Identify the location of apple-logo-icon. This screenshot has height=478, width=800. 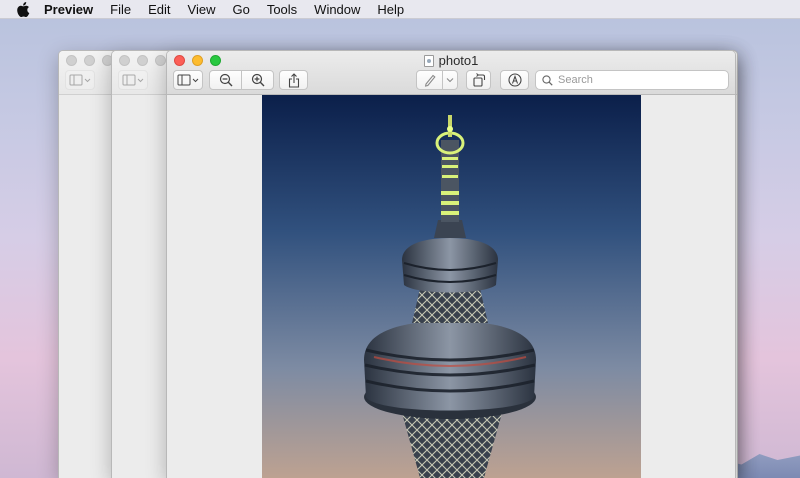
(23, 9).